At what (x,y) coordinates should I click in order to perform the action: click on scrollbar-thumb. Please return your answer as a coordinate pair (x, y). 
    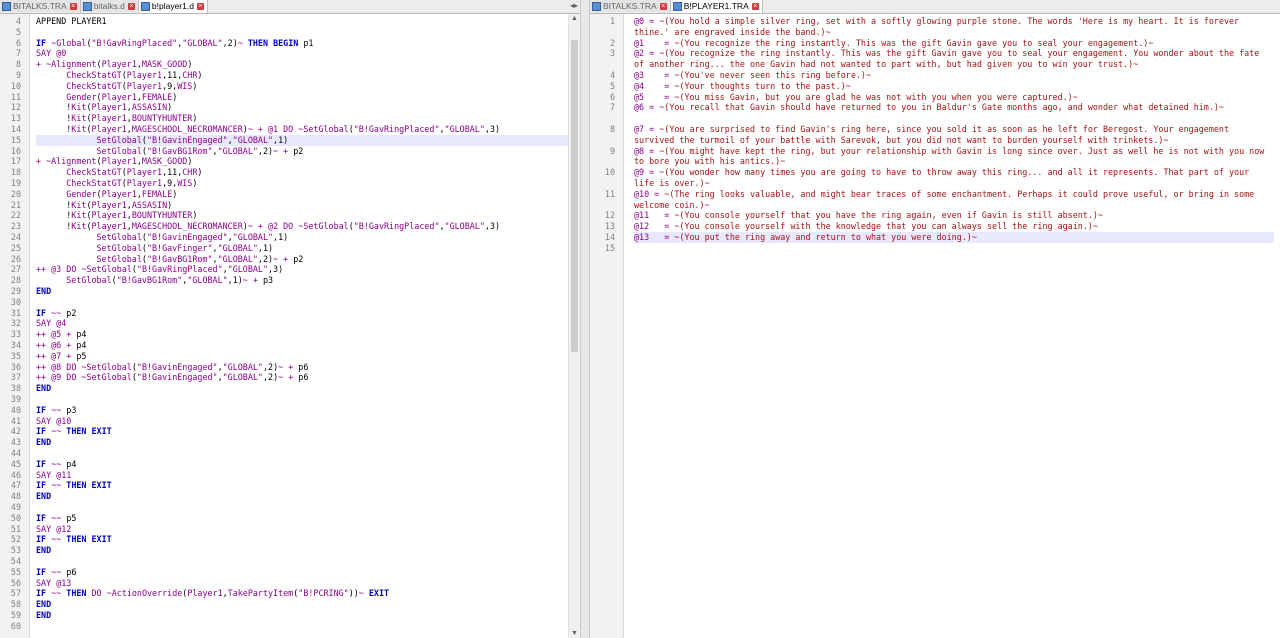
    Looking at the image, I should click on (574, 196).